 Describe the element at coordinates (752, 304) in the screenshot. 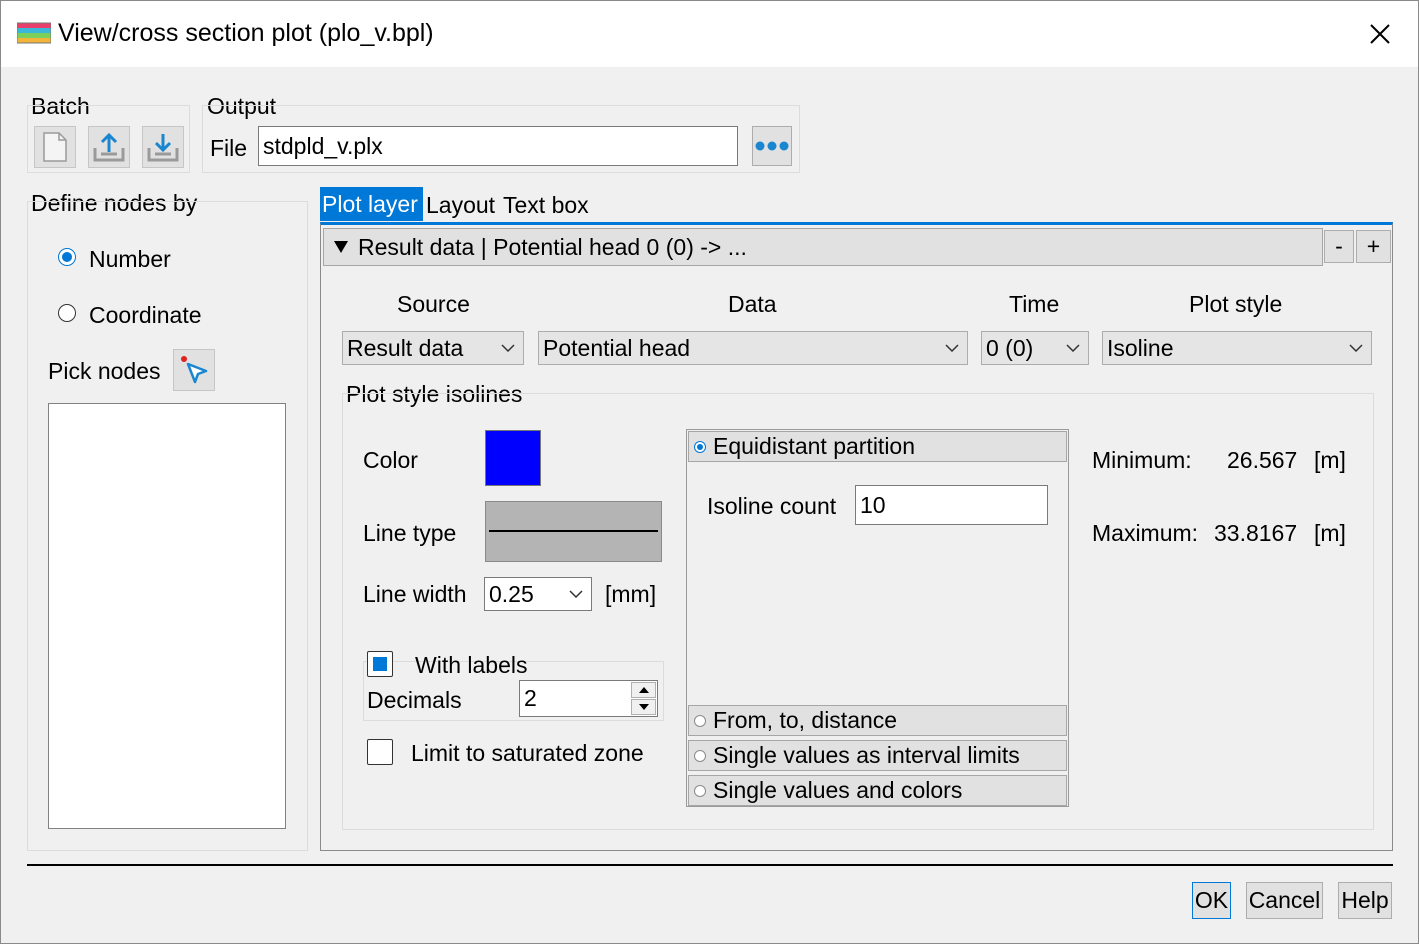

I see `data-label: Data` at that location.